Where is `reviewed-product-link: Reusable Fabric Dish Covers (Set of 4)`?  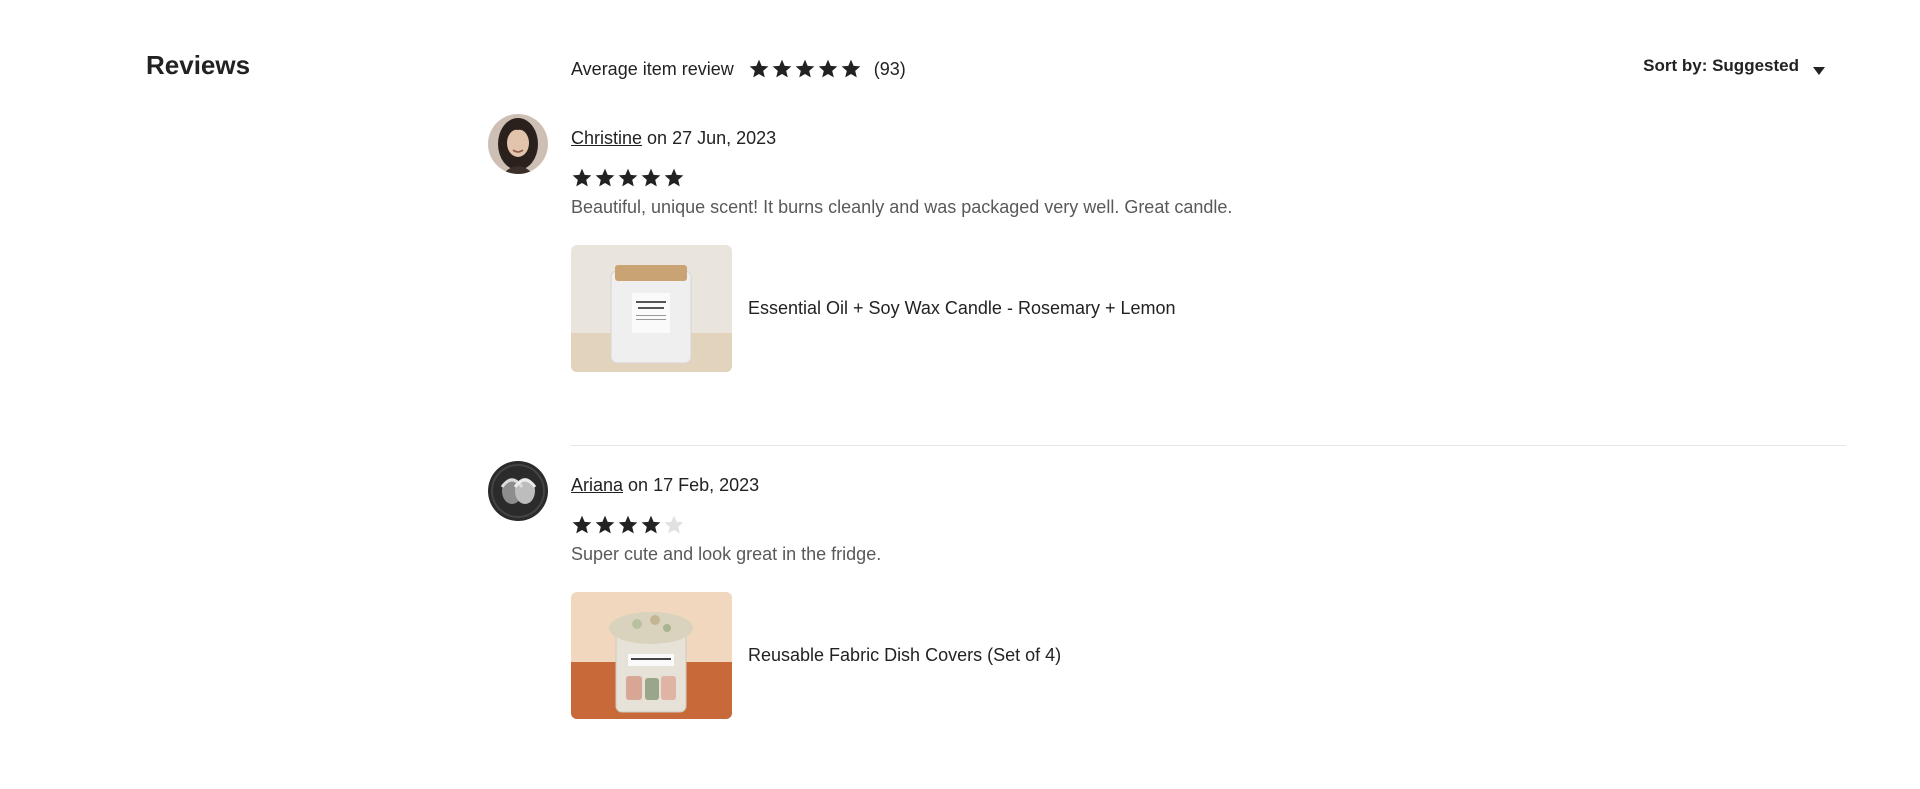
reviewed-product-link: Reusable Fabric Dish Covers (Set of 4) is located at coordinates (1208, 655).